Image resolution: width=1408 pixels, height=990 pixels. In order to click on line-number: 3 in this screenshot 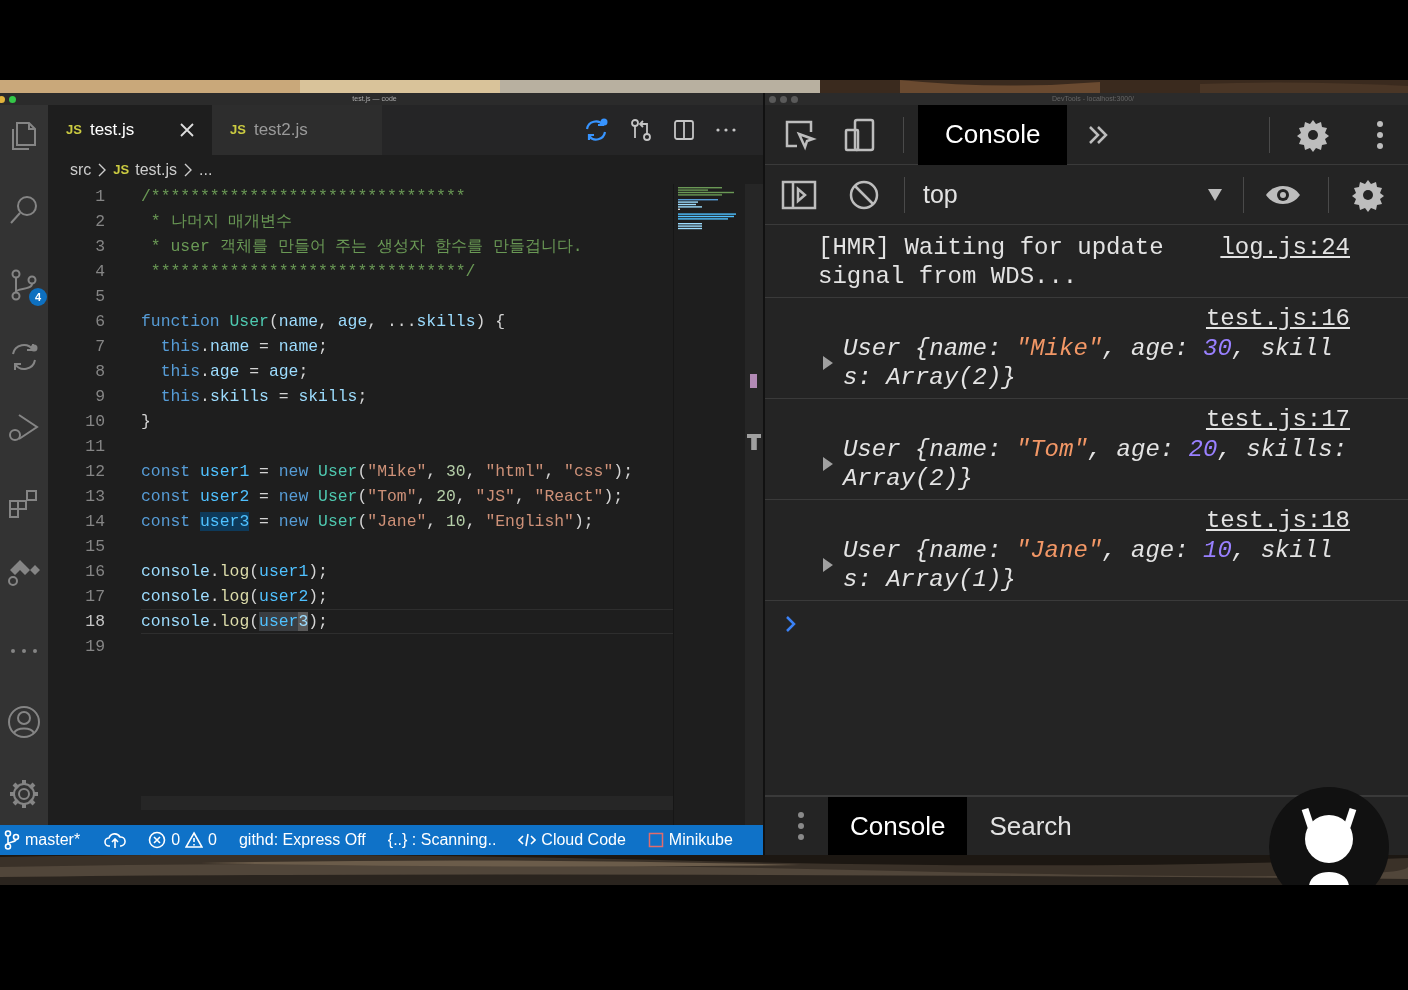, I will do `click(100, 247)`.